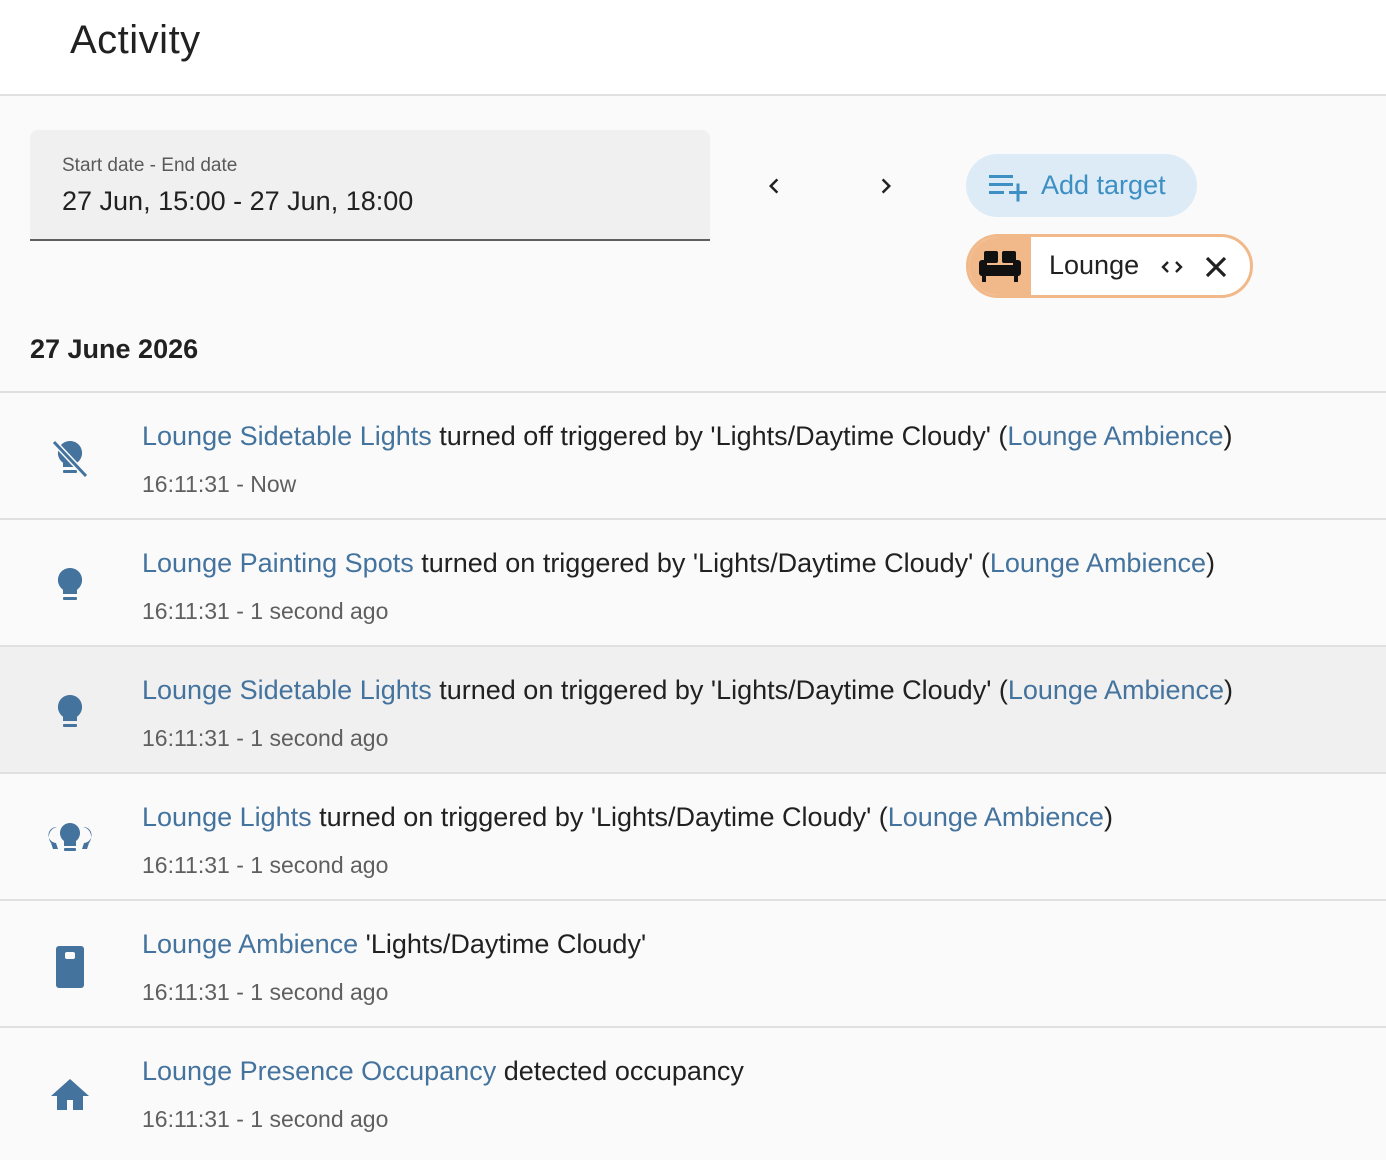 This screenshot has width=1386, height=1160. What do you see at coordinates (70, 837) in the screenshot?
I see `lightbulb-group-icon` at bounding box center [70, 837].